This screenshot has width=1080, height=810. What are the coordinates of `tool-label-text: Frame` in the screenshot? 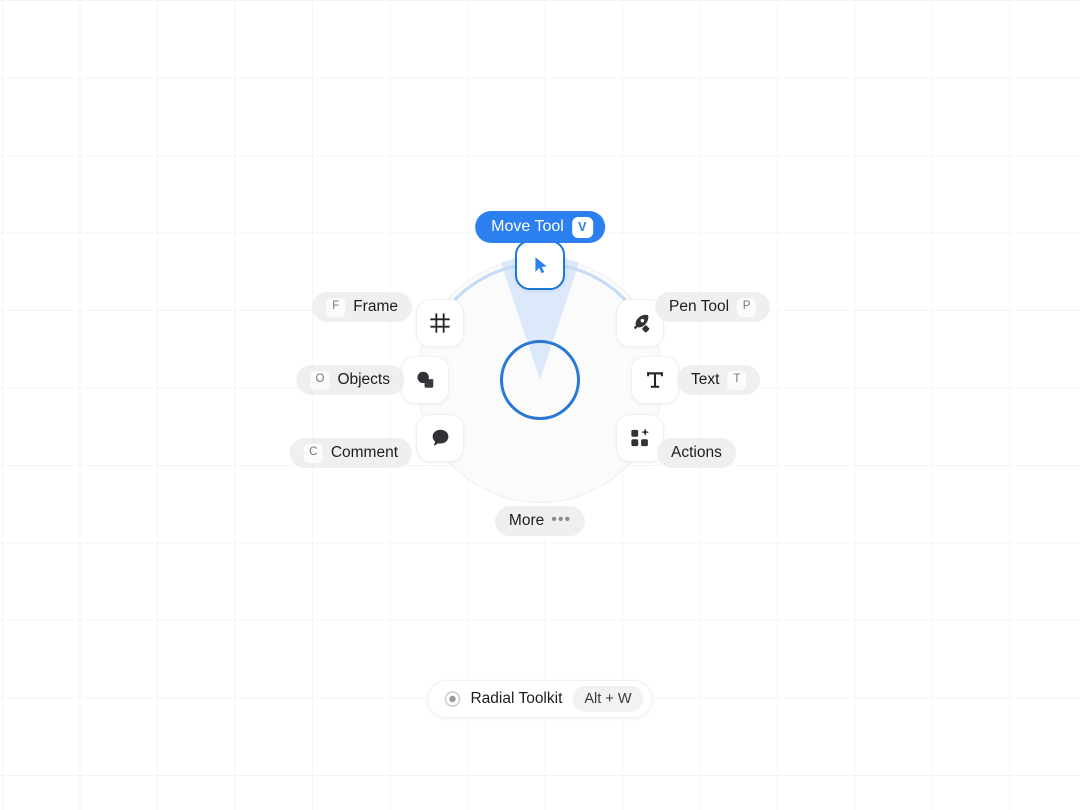 It's located at (375, 307).